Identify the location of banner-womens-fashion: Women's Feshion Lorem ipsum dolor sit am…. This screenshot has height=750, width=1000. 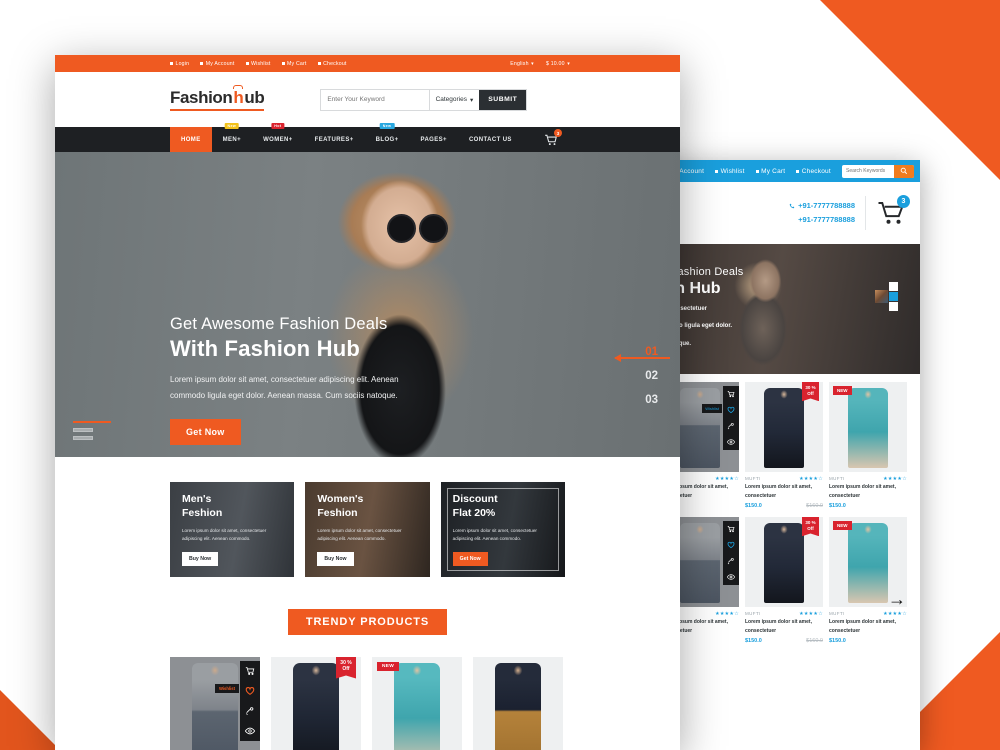
(367, 529).